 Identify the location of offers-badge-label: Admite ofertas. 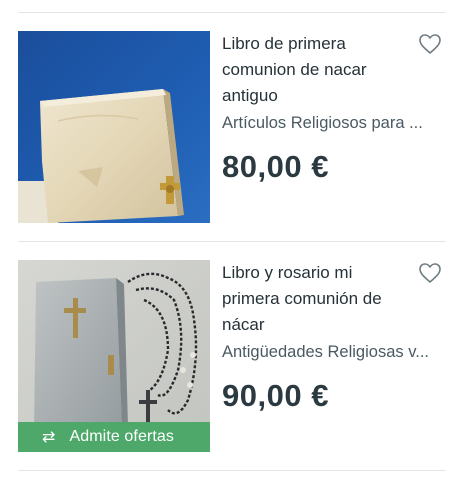
(122, 436).